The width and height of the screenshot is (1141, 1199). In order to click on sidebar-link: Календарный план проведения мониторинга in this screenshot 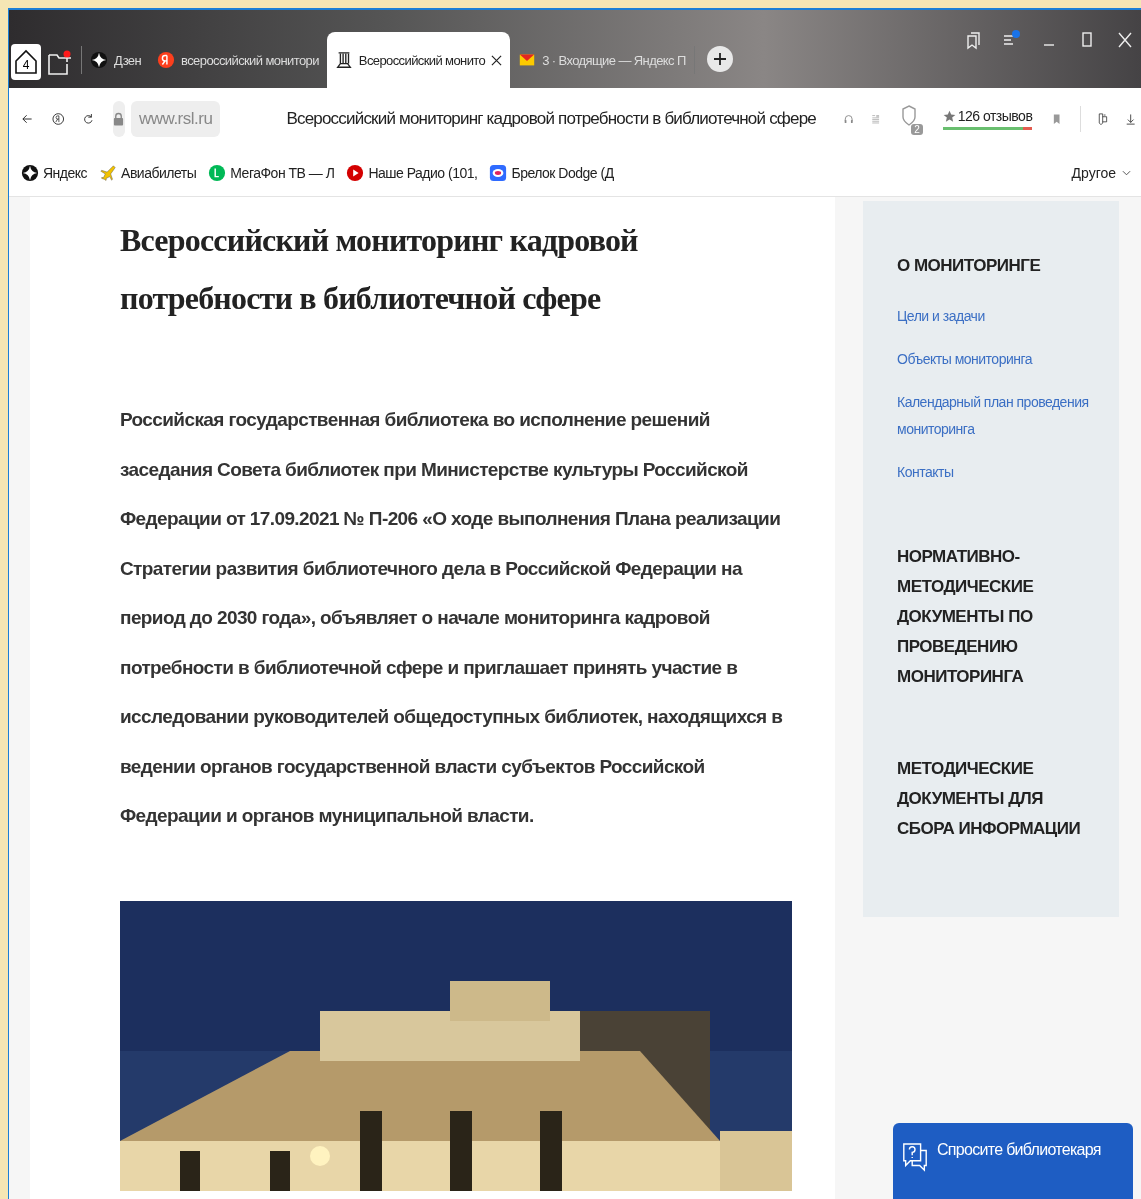, I will do `click(998, 416)`.